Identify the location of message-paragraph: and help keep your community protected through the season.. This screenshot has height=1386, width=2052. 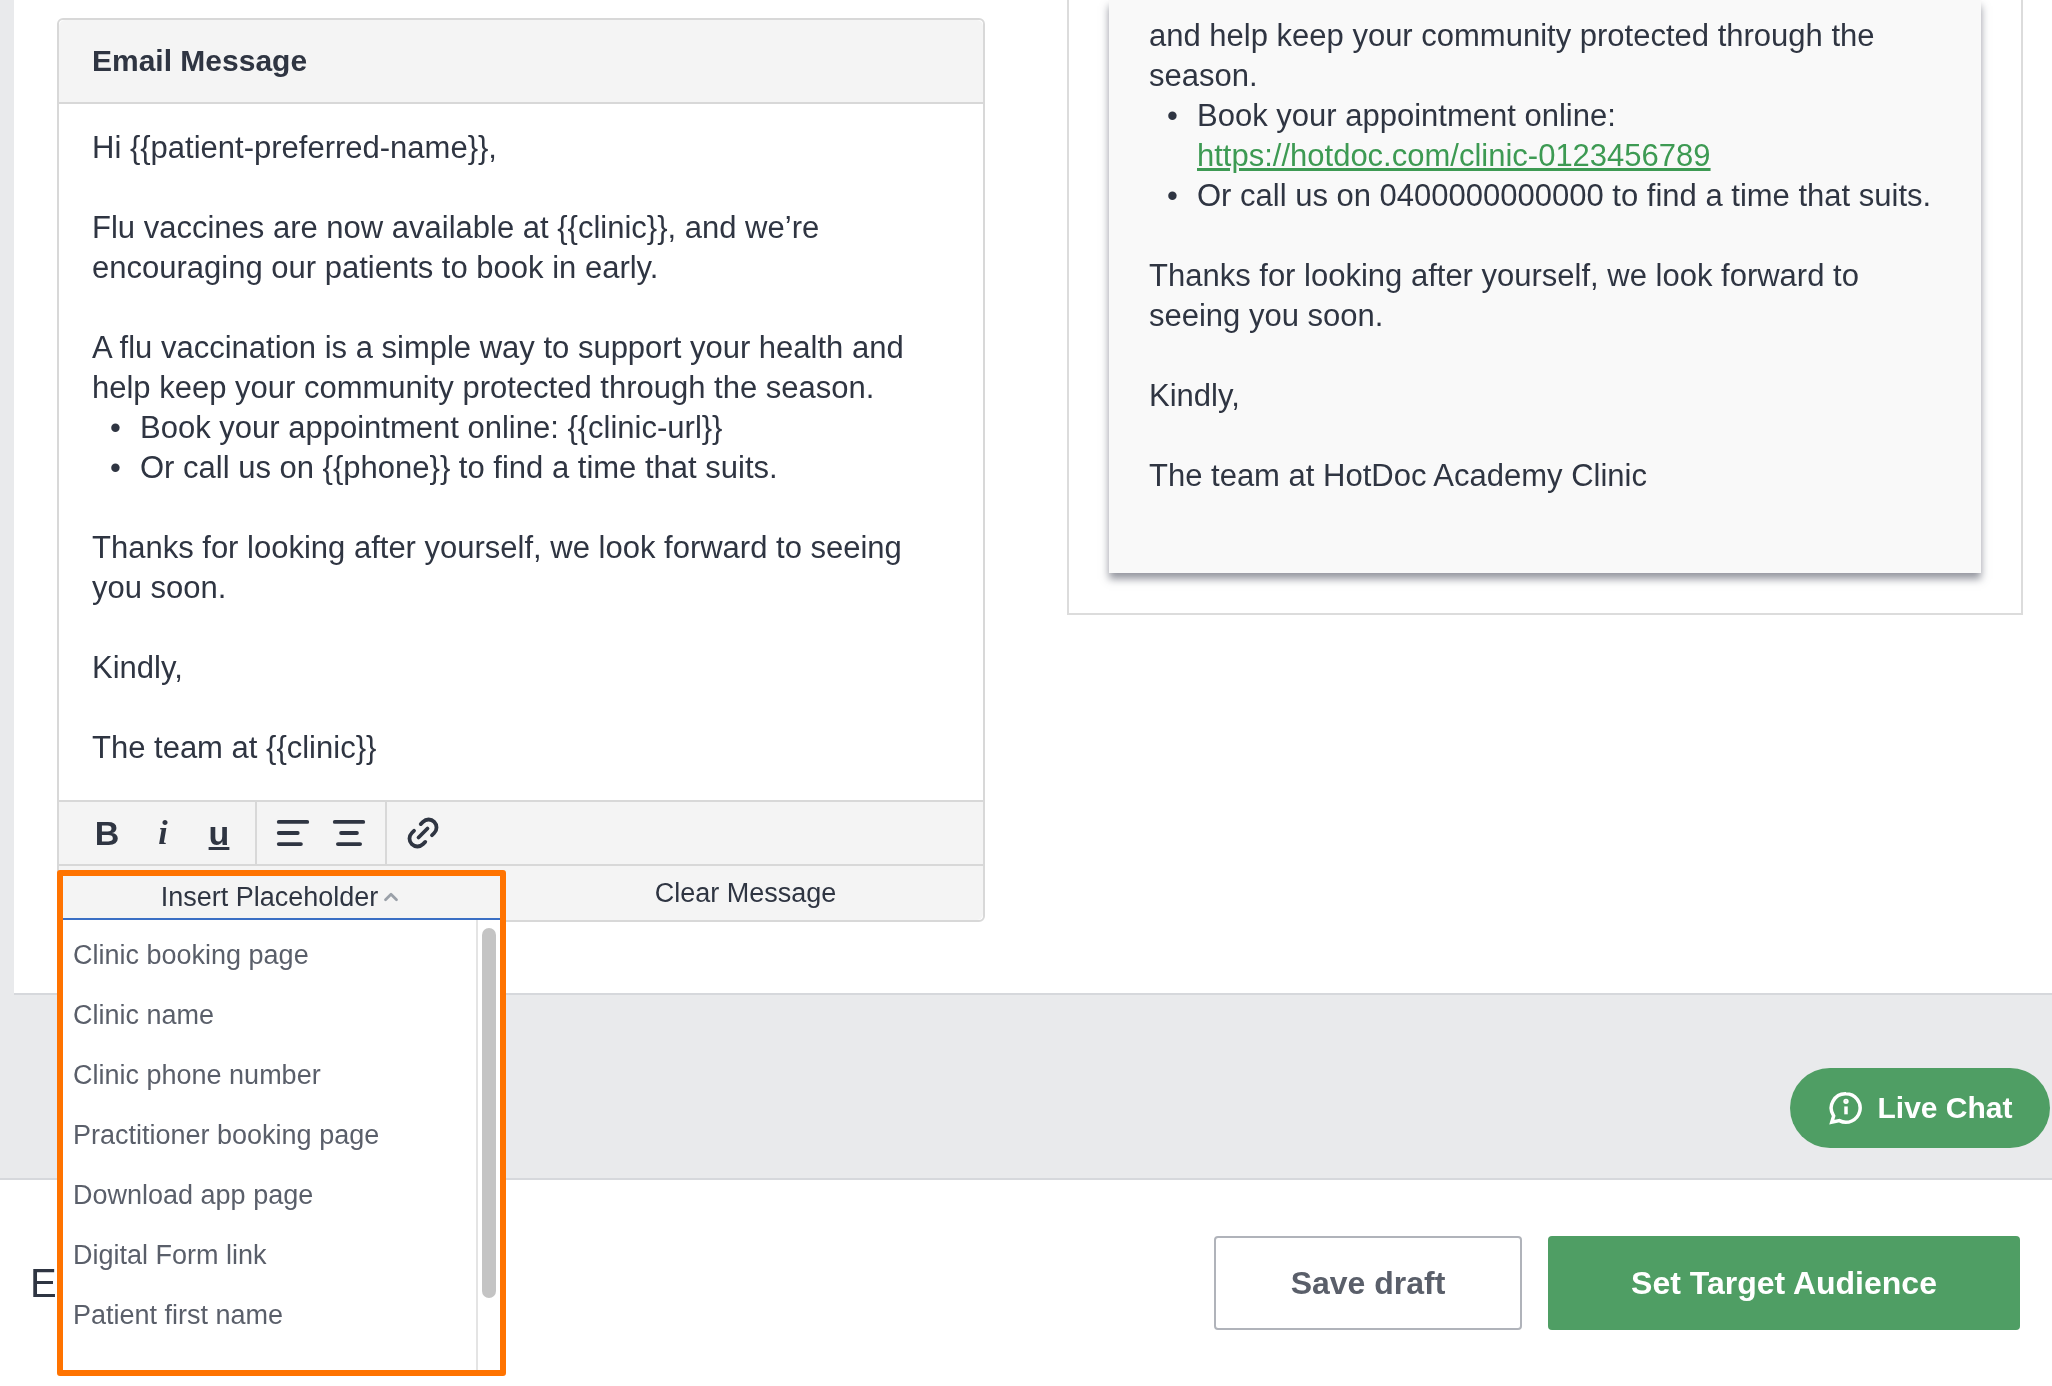
(1512, 56).